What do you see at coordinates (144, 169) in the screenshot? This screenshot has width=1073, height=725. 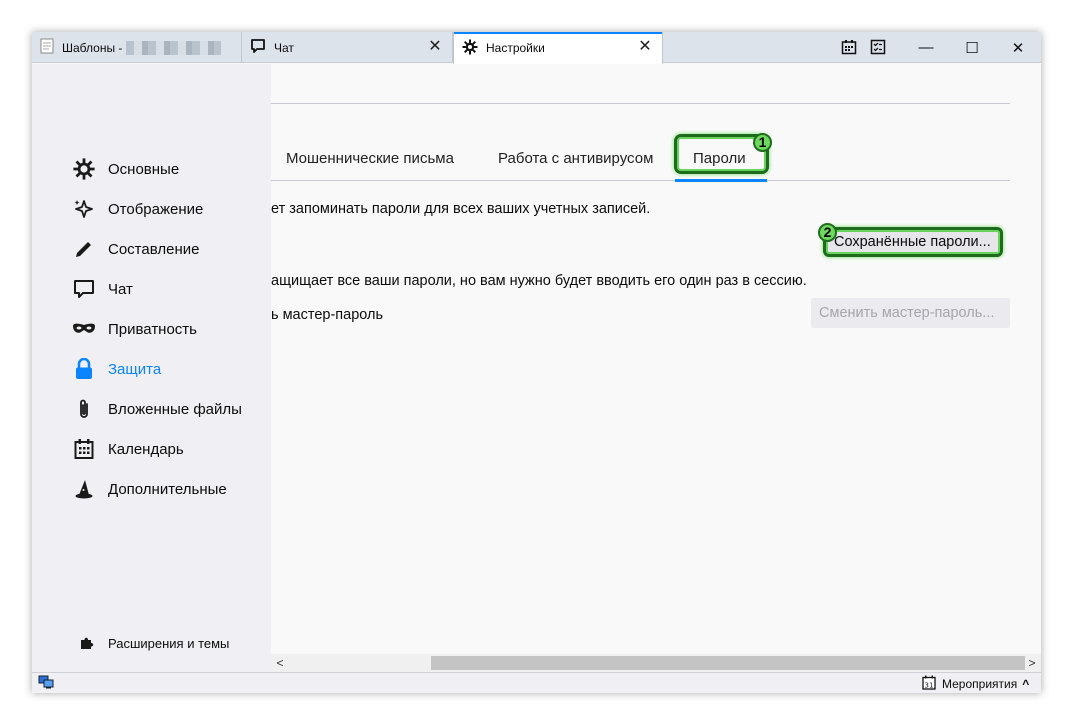 I see `sidebar-item-label: Основные` at bounding box center [144, 169].